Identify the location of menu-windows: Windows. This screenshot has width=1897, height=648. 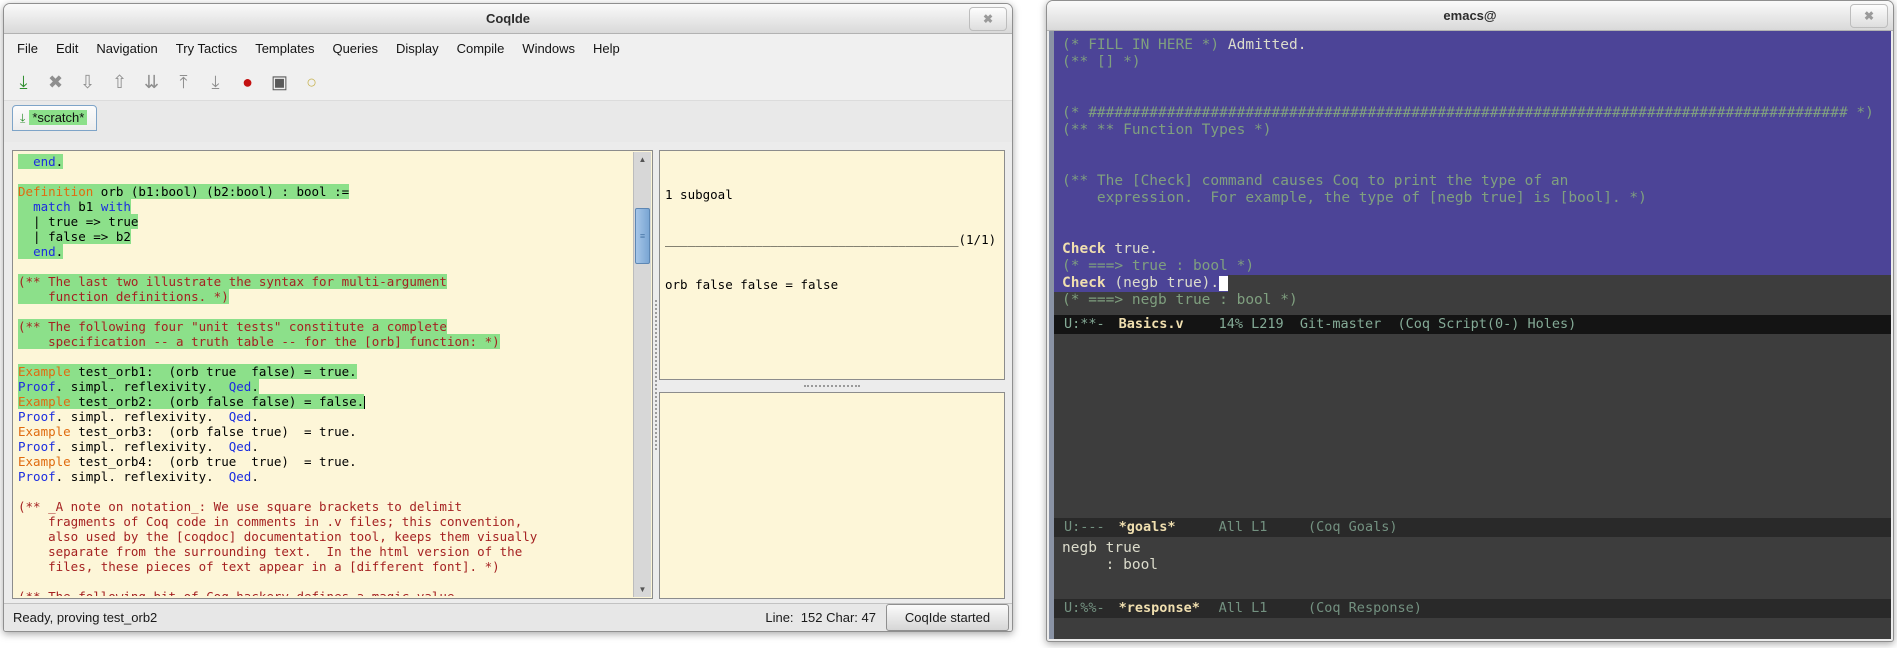
(548, 48).